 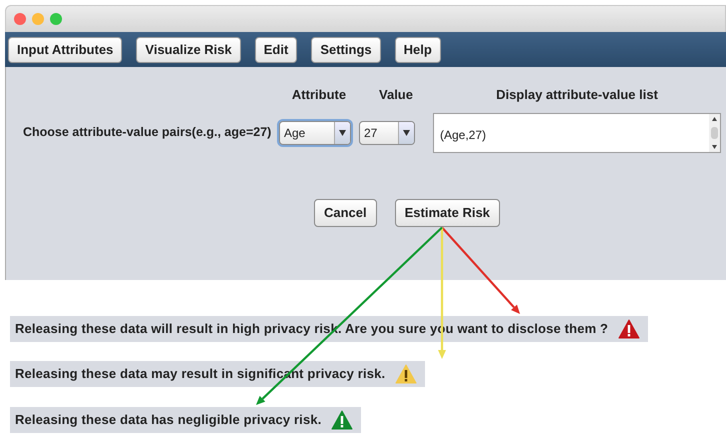 I want to click on value-dropdown: 27, so click(x=387, y=132).